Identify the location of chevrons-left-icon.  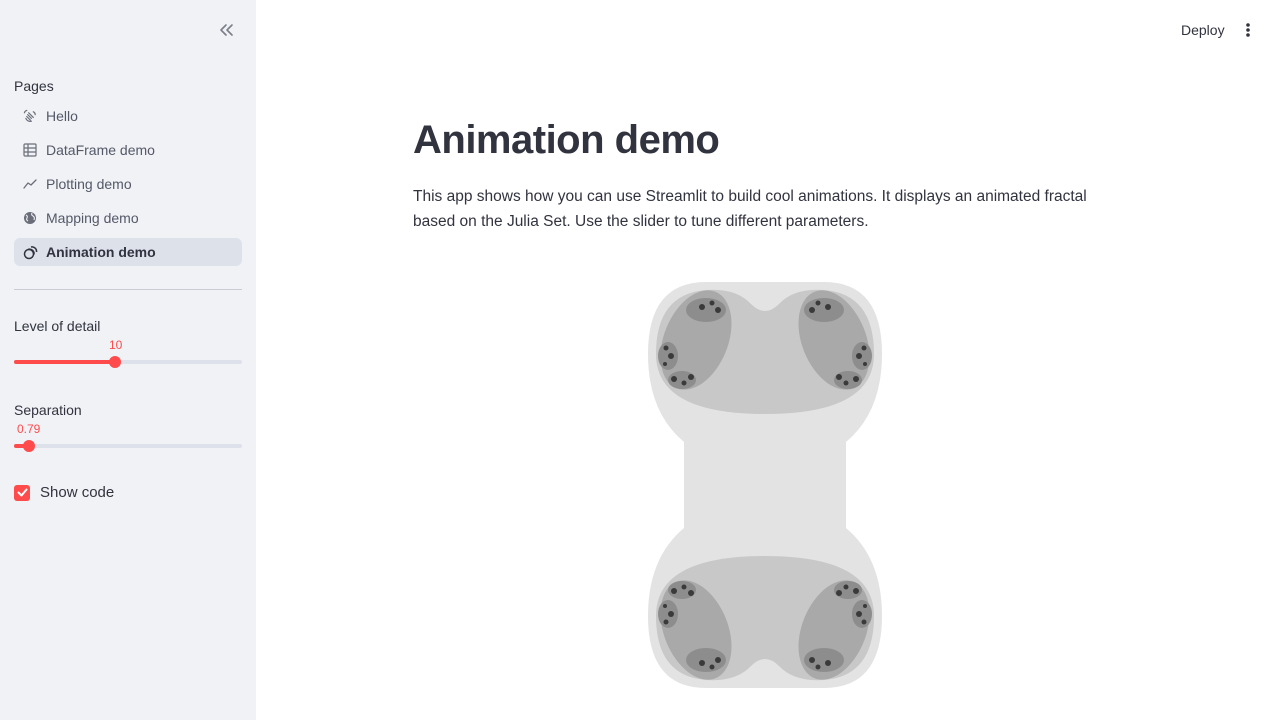
(226, 30).